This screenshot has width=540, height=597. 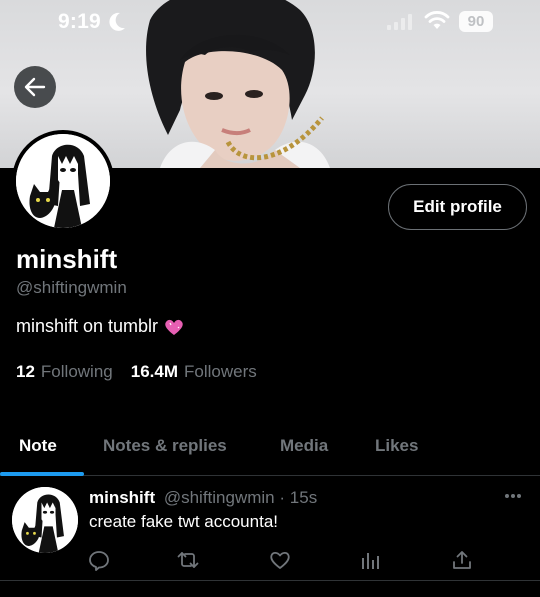 I want to click on active-tab-indicator, so click(x=42, y=474).